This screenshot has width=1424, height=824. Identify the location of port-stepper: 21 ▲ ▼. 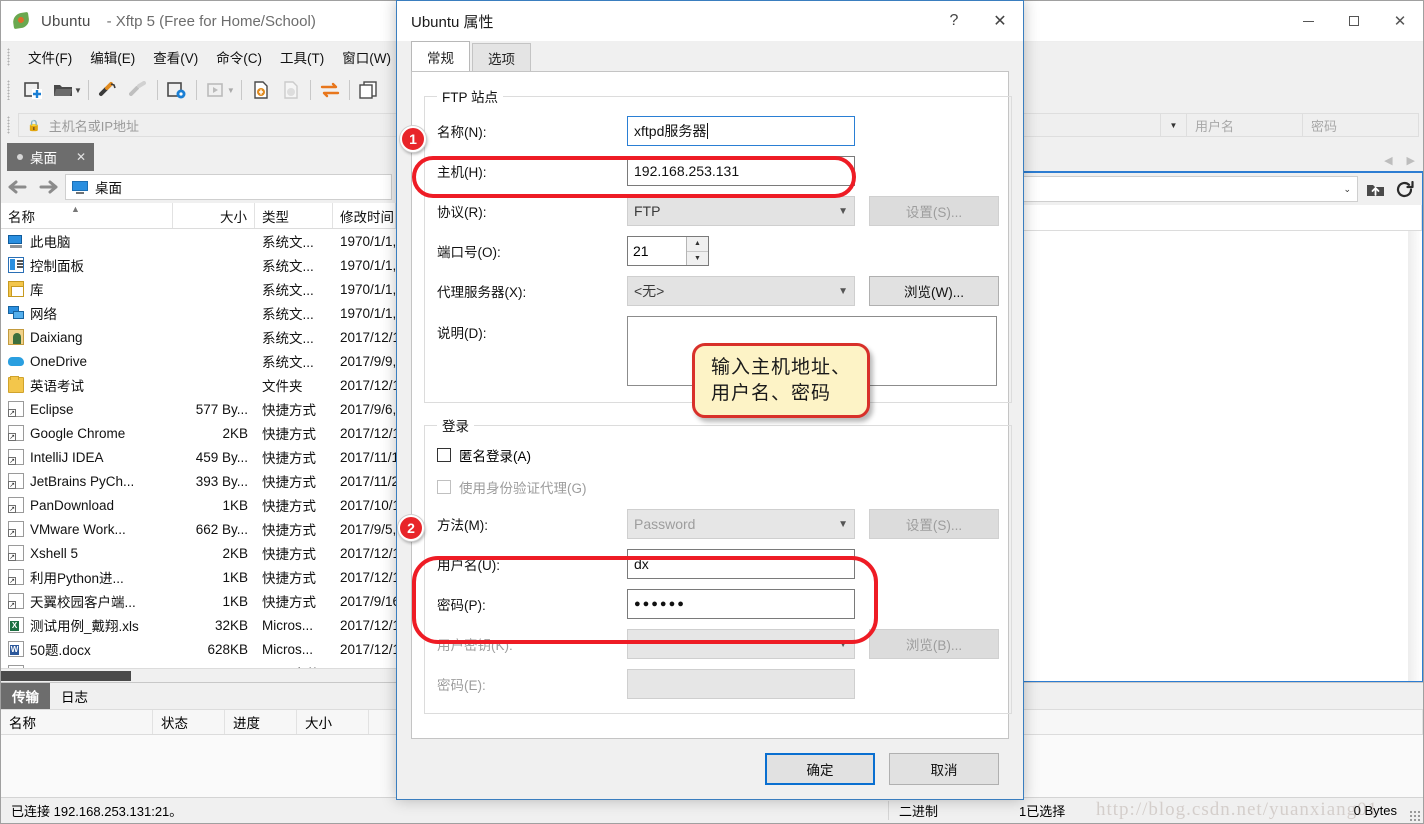
(668, 251).